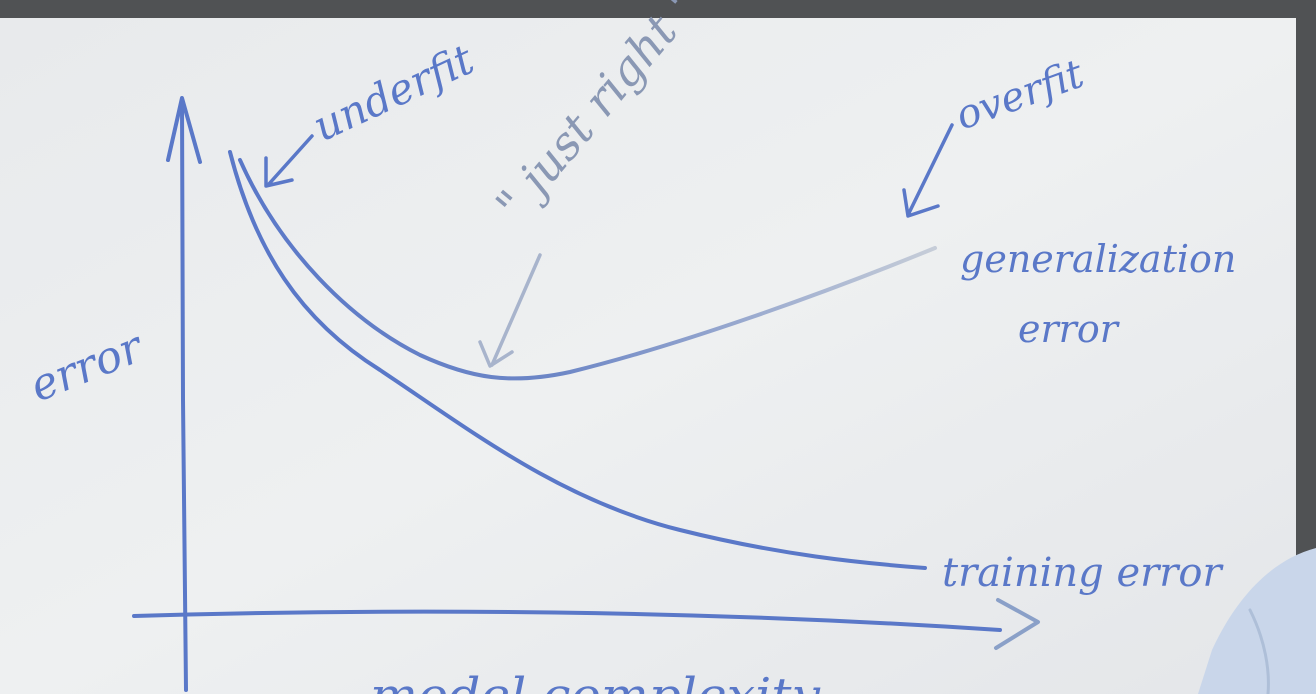 The width and height of the screenshot is (1316, 694). What do you see at coordinates (1083, 573) in the screenshot?
I see `training-error-label: training error` at bounding box center [1083, 573].